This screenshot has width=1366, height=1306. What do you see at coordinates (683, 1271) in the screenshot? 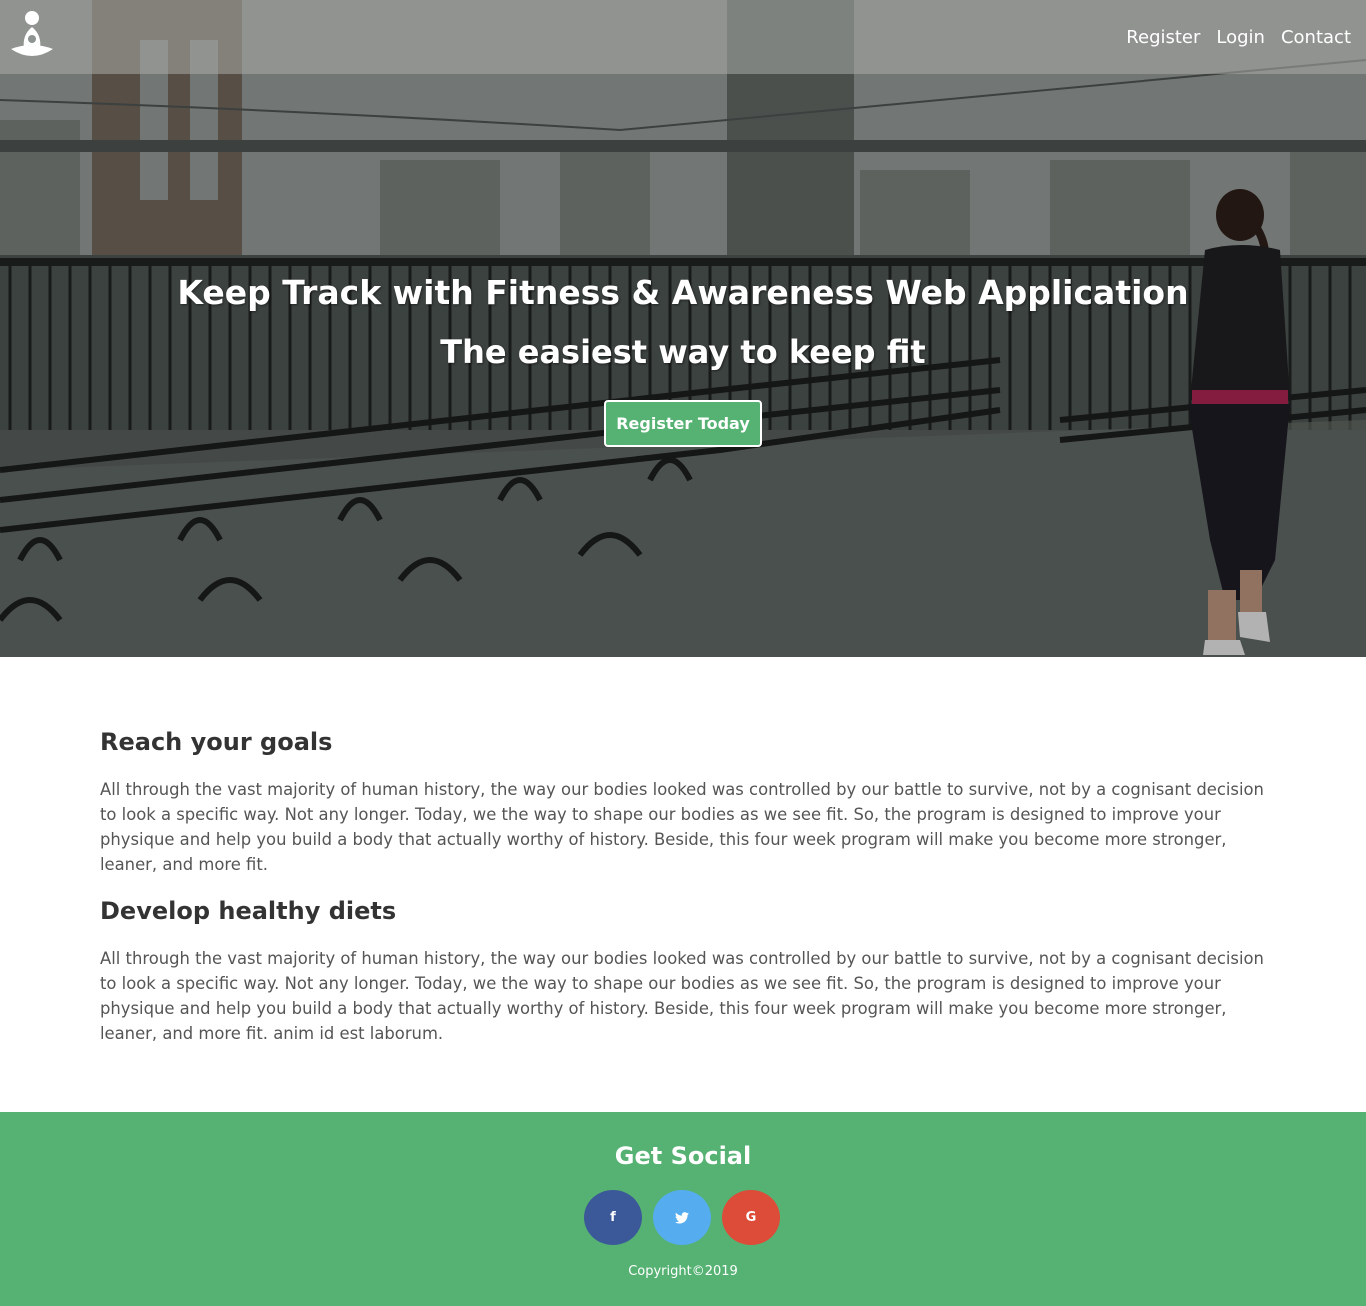
I see `copyright-text: Copyright©2019` at bounding box center [683, 1271].